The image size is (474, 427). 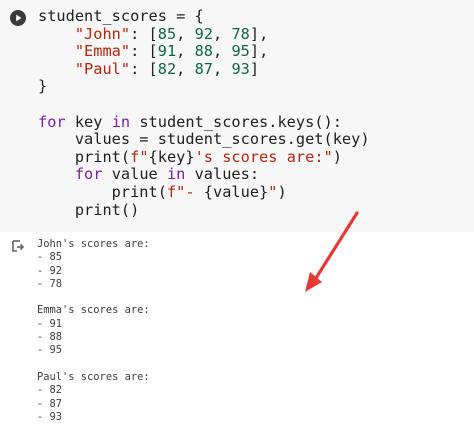 What do you see at coordinates (50, 337) in the screenshot?
I see `output-line: - 88` at bounding box center [50, 337].